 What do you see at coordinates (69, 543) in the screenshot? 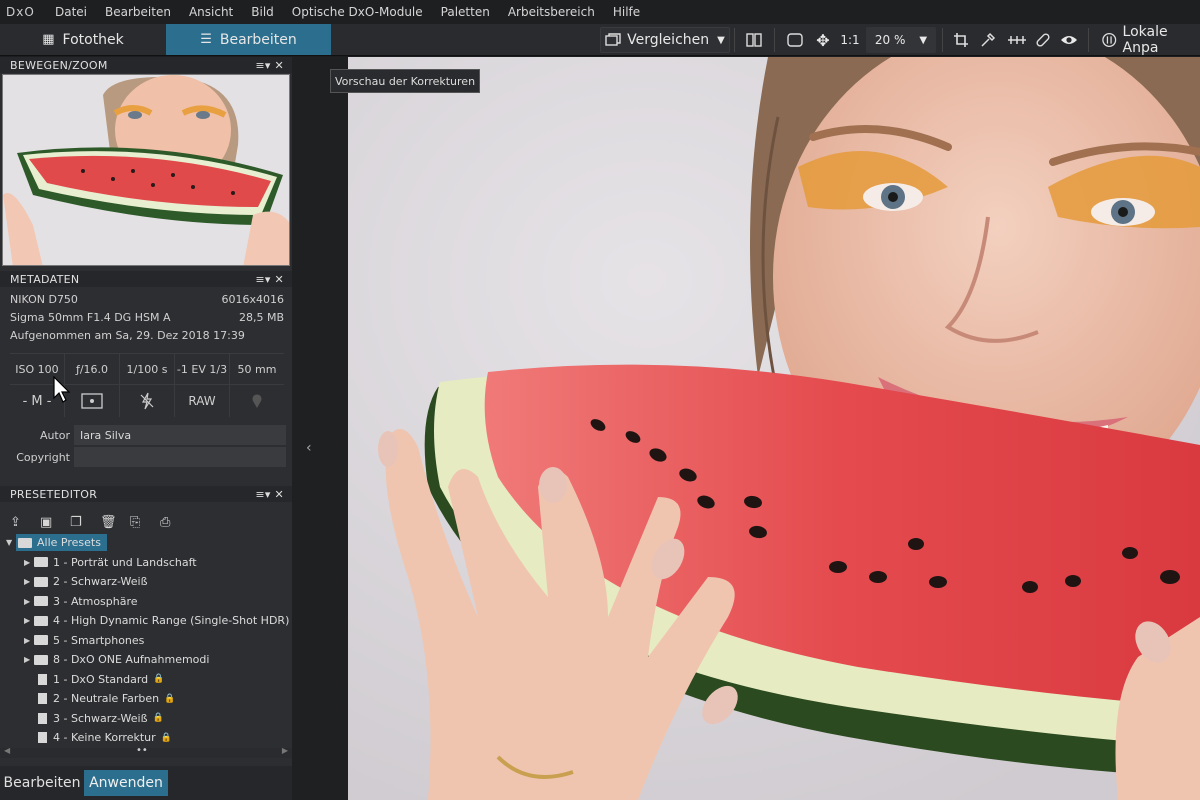
I see `tree-root-label: Alle Presets` at bounding box center [69, 543].